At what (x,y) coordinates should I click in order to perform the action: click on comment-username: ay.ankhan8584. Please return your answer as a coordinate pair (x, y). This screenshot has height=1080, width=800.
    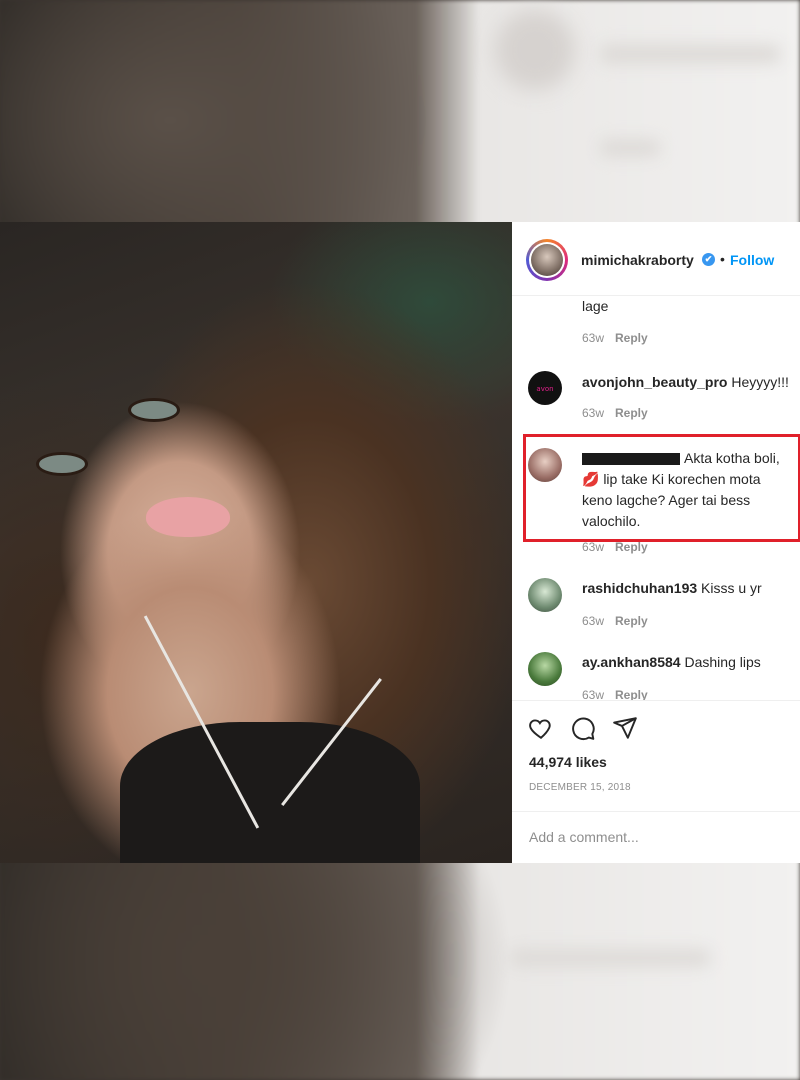
    Looking at the image, I should click on (631, 662).